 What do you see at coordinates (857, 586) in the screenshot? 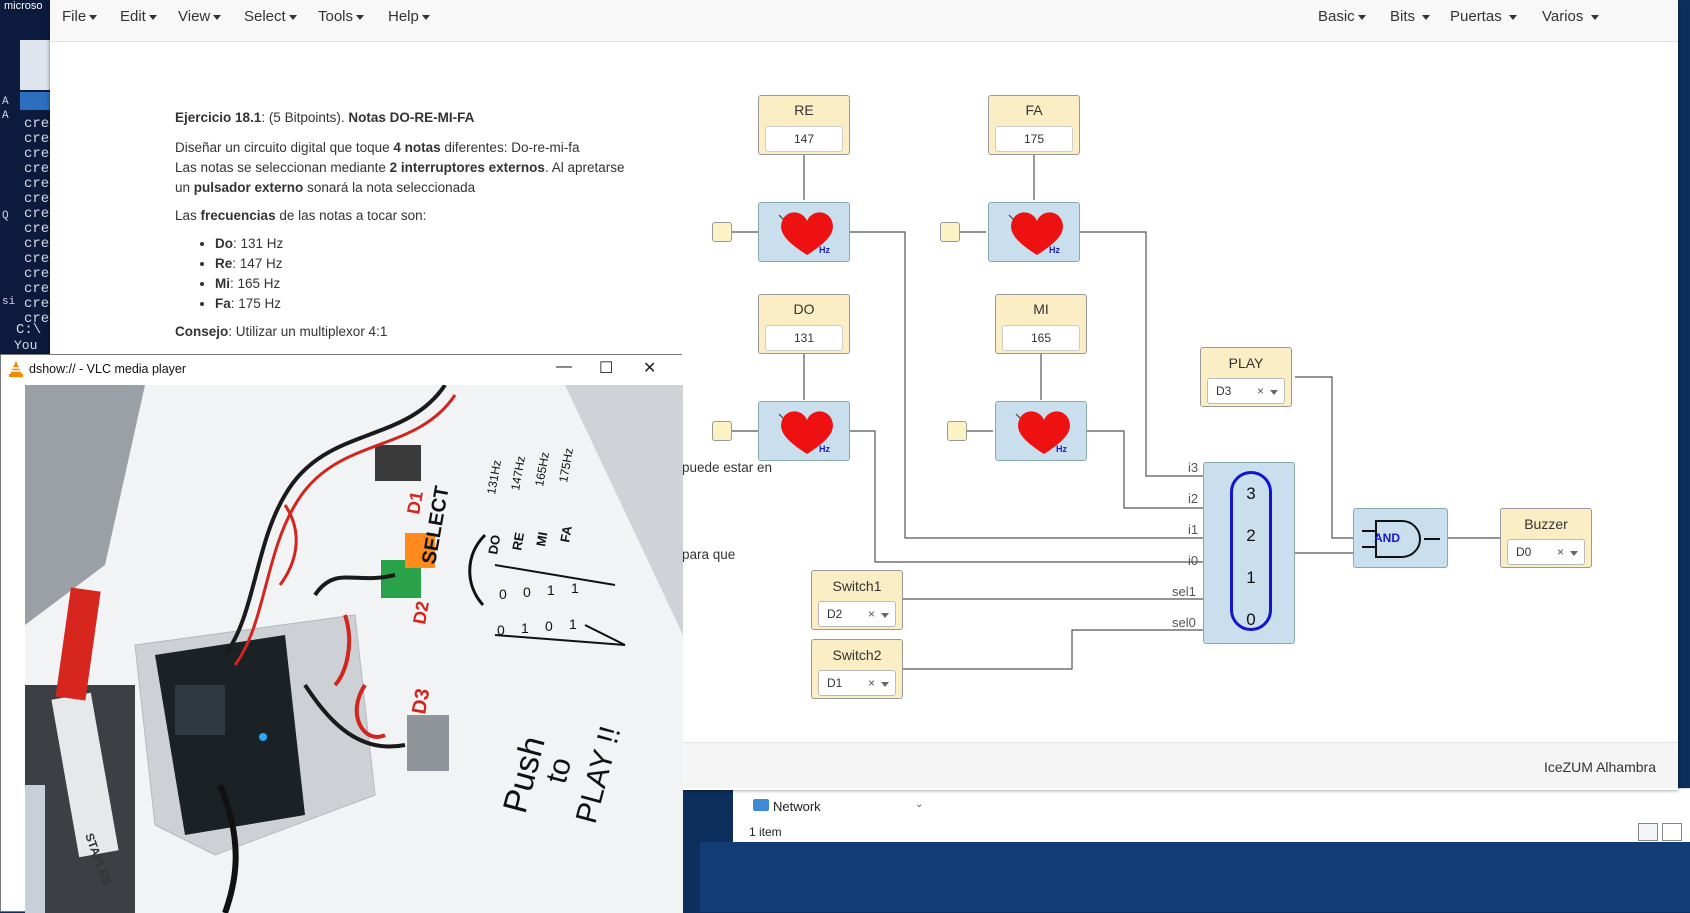
I see `input-label: Switch1` at bounding box center [857, 586].